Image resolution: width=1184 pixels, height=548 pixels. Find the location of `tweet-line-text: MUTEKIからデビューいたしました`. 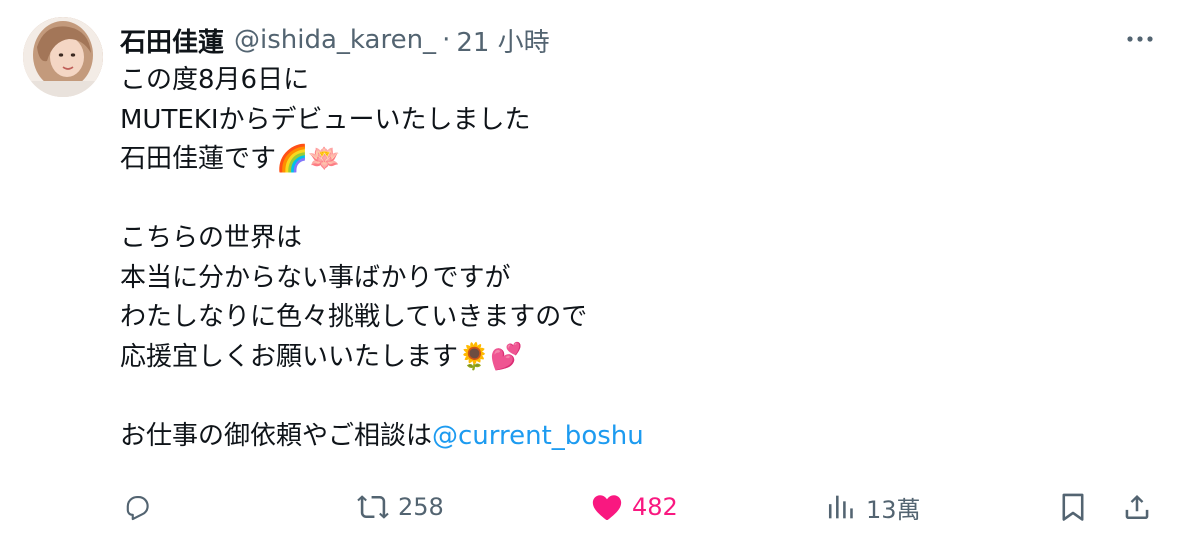

tweet-line-text: MUTEKIからデビューいたしました is located at coordinates (325, 119).